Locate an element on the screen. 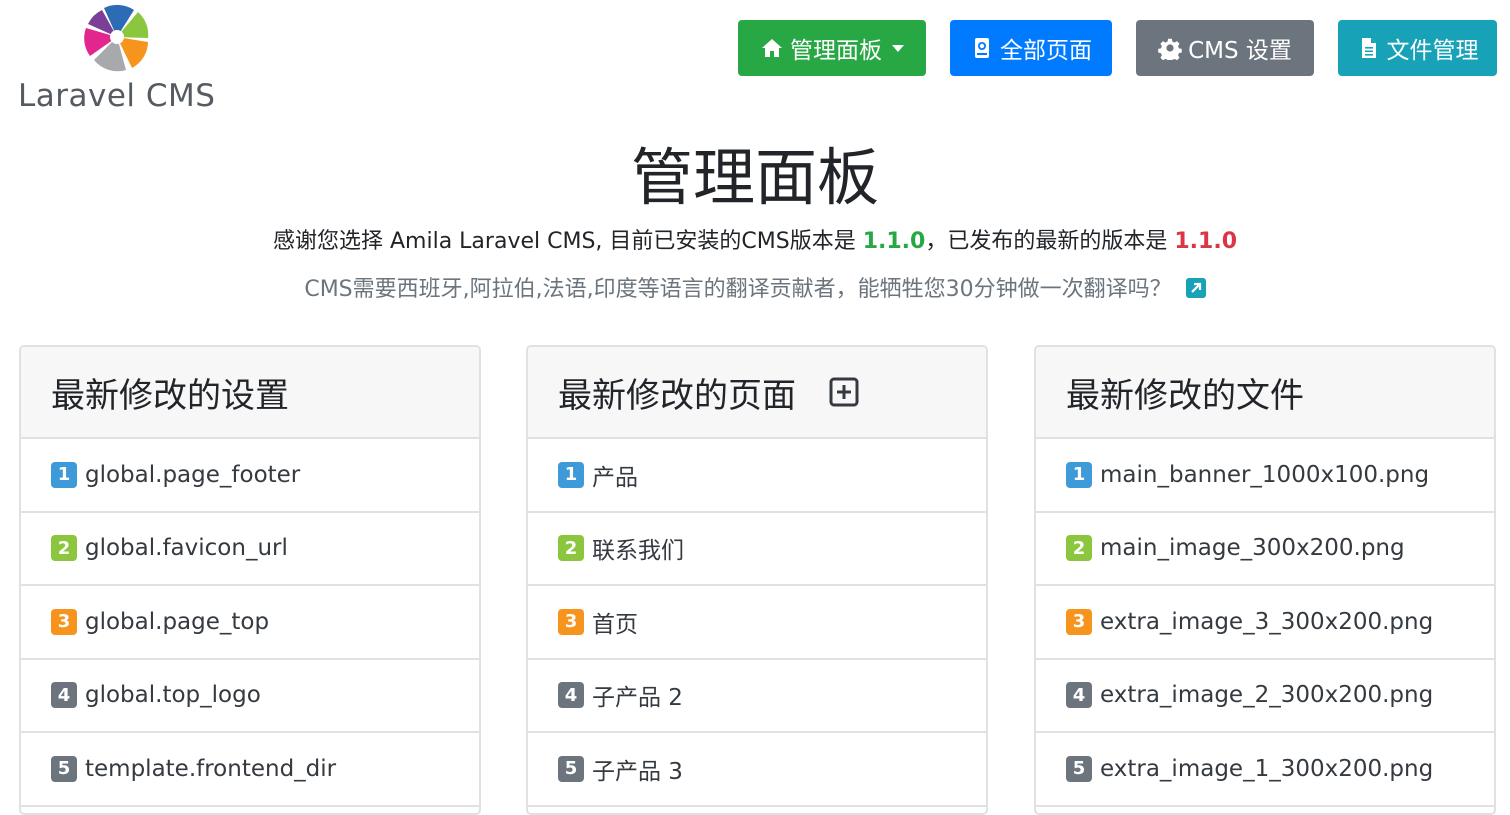 Image resolution: width=1510 pixels, height=815 pixels. list-item: 3 extra_image_3_300x200.png is located at coordinates (1265, 623).